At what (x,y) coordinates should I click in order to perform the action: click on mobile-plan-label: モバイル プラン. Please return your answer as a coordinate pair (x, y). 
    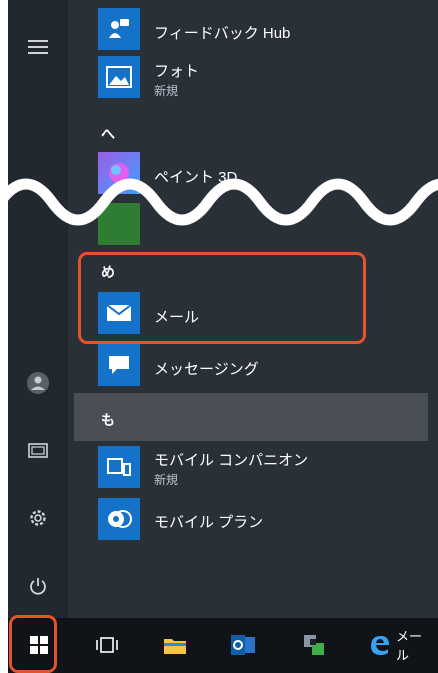
    Looking at the image, I should click on (208, 521).